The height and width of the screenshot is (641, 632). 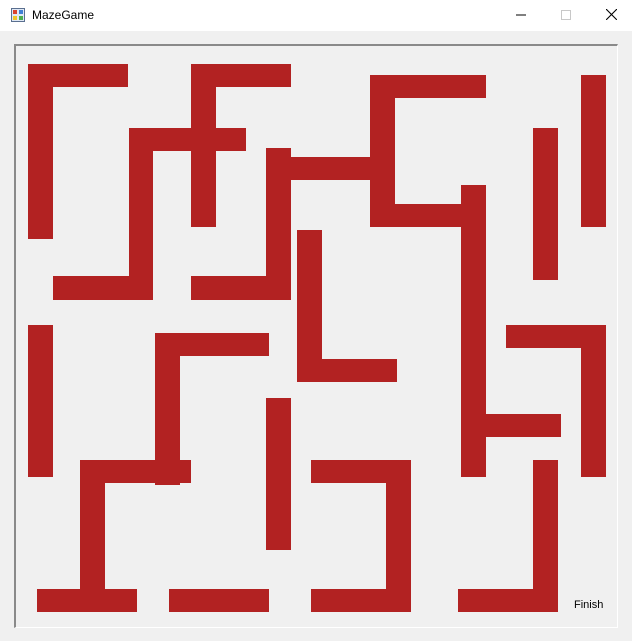 I want to click on maximize-icon, so click(x=566, y=16).